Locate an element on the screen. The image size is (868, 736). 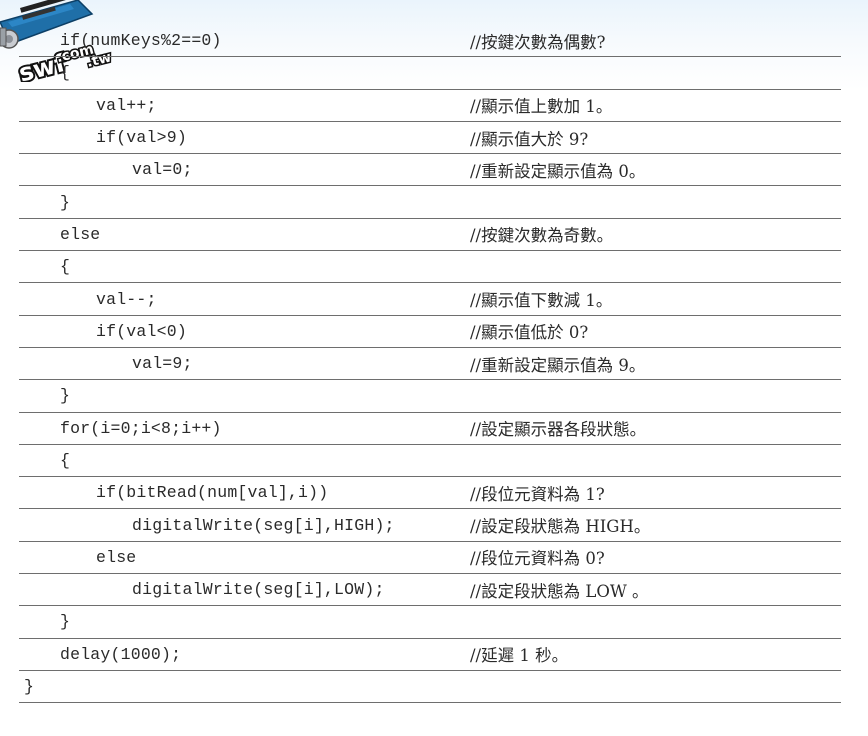
code-comment: //按鍵次數為偶數? is located at coordinates (538, 42).